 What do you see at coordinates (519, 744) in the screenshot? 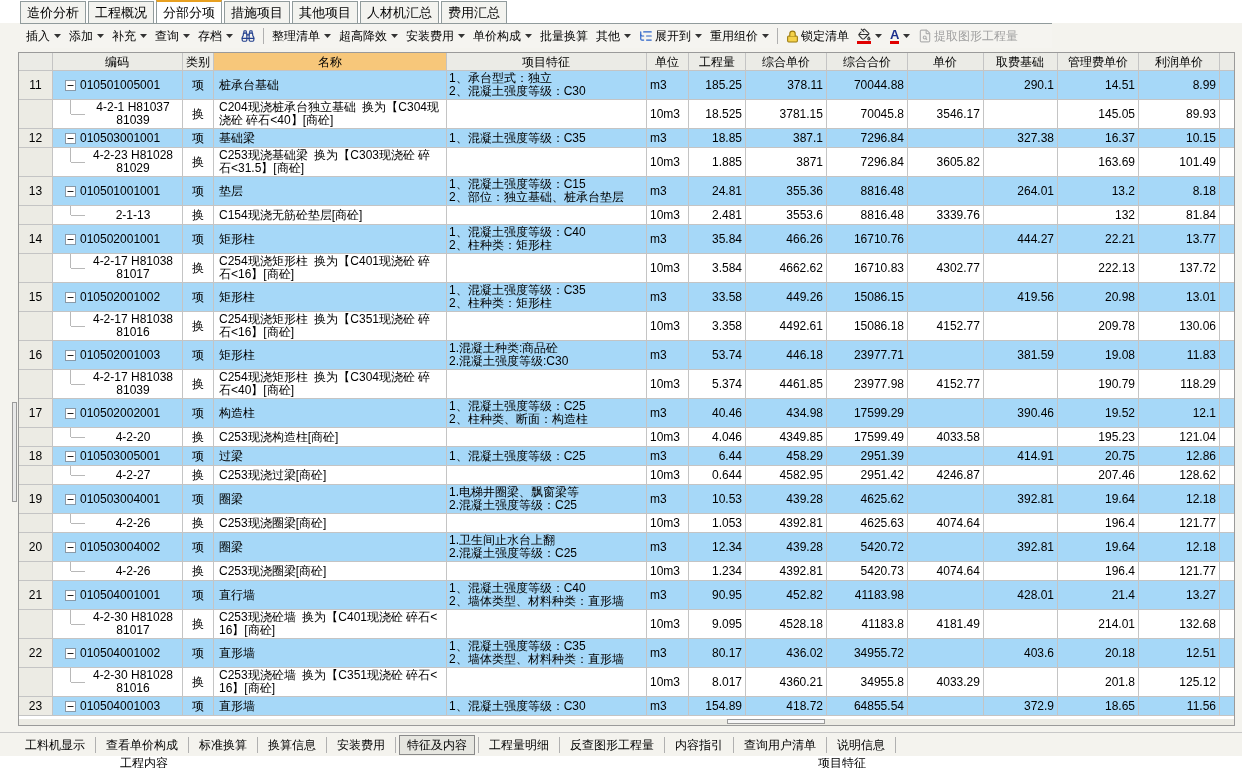
I see `bottom-tab: 工程量明细` at bounding box center [519, 744].